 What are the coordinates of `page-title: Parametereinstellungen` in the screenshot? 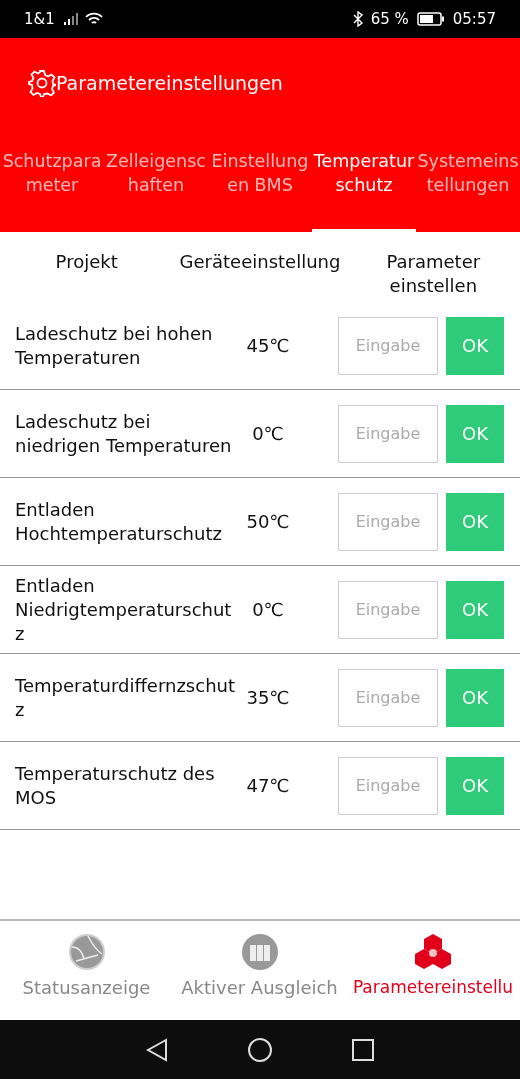 It's located at (169, 83).